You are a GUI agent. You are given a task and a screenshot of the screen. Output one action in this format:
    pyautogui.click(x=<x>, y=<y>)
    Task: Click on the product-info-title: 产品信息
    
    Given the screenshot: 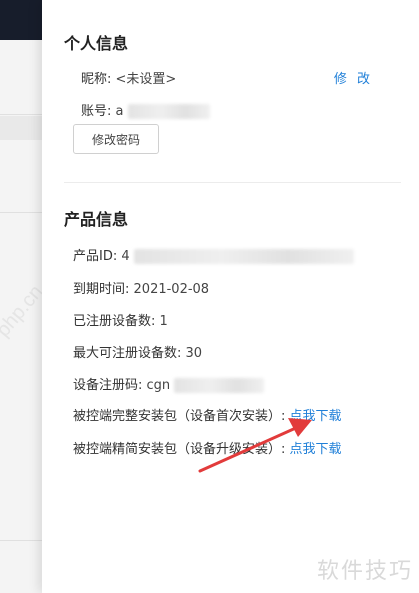 What is the action you would take?
    pyautogui.click(x=96, y=219)
    